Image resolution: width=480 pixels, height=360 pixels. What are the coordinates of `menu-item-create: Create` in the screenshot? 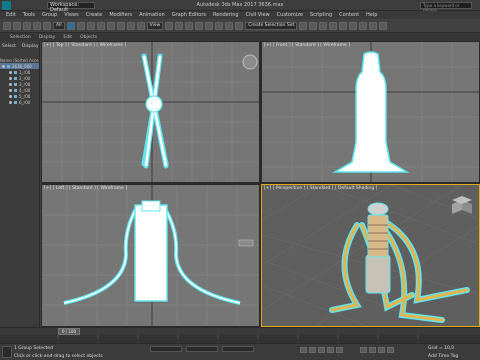 It's located at (94, 15).